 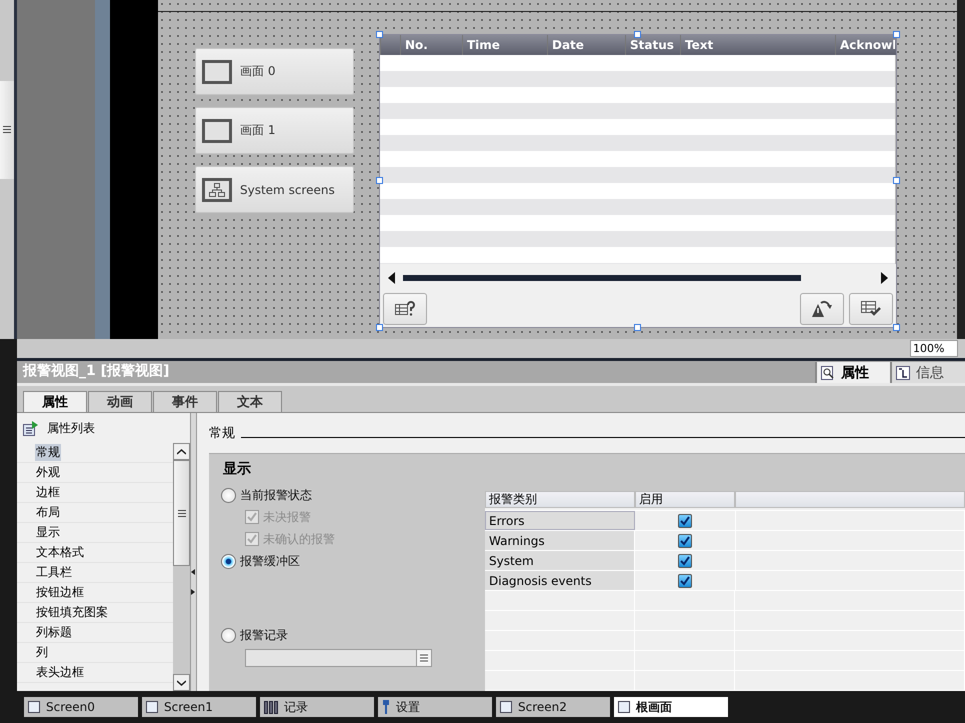 What do you see at coordinates (199, 707) in the screenshot?
I see `taskbar-button: Screen1` at bounding box center [199, 707].